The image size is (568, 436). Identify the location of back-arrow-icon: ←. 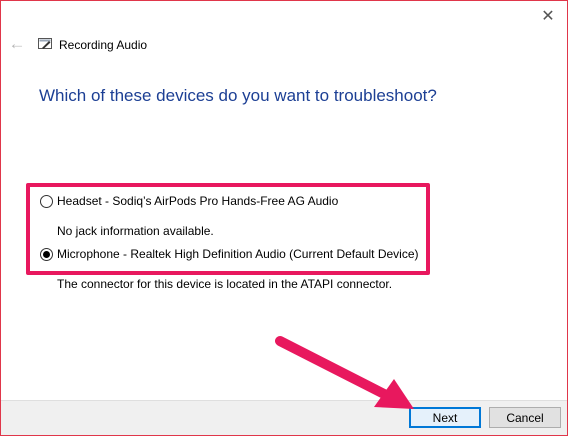
(17, 43).